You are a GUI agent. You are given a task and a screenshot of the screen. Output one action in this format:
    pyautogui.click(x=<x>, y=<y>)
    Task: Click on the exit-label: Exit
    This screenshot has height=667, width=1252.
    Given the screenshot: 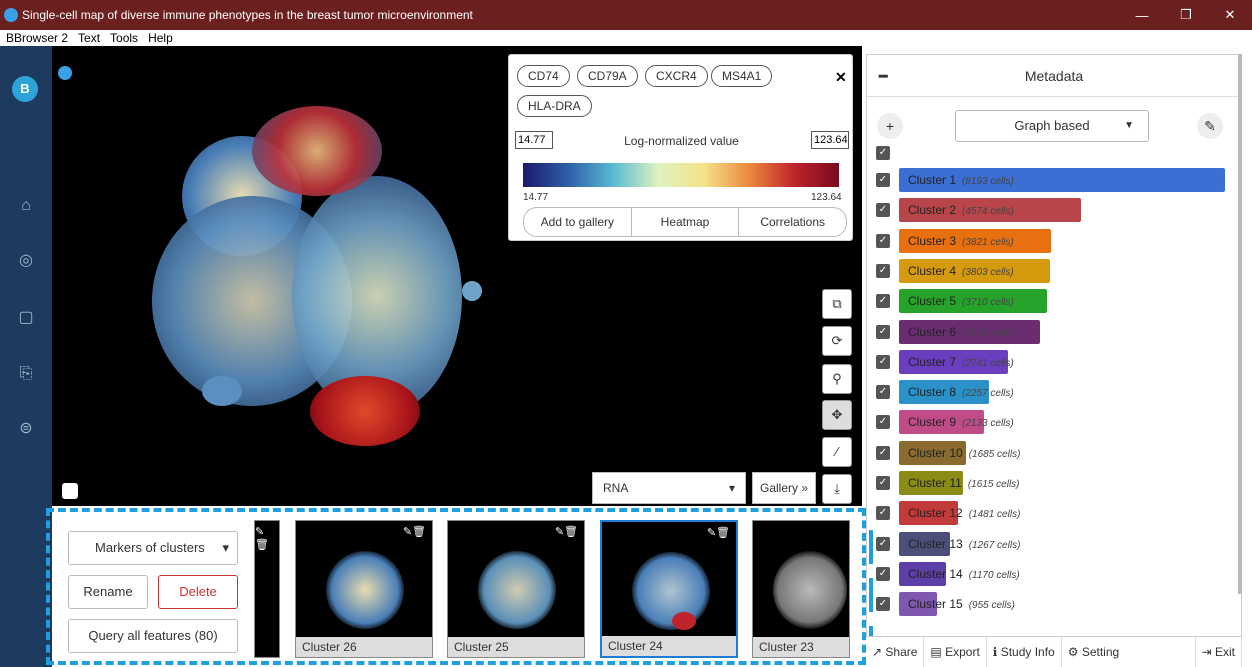 What is the action you would take?
    pyautogui.click(x=1224, y=652)
    